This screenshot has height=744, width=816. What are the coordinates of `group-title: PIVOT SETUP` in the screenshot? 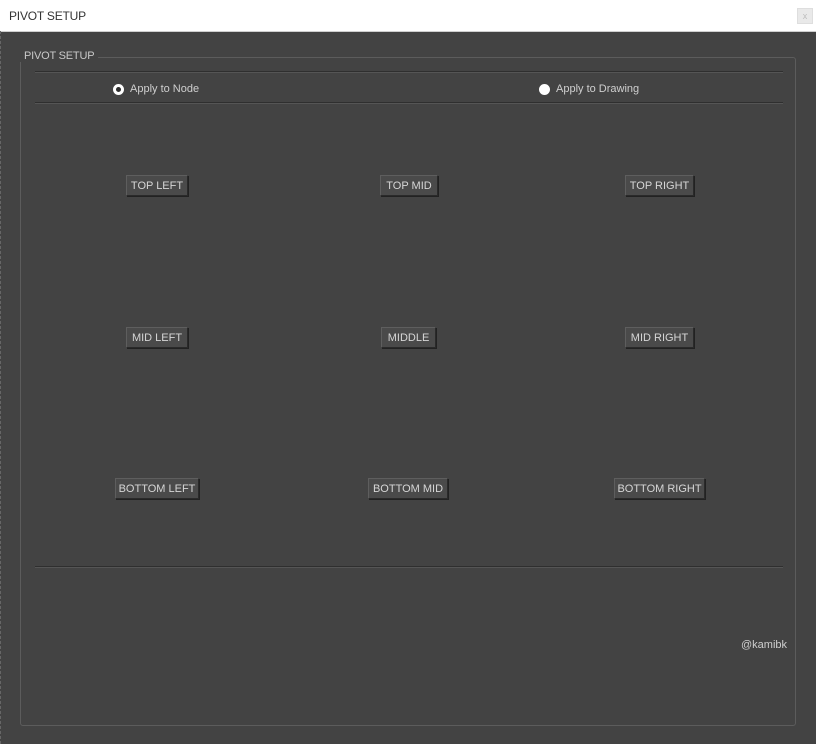 It's located at (59, 56).